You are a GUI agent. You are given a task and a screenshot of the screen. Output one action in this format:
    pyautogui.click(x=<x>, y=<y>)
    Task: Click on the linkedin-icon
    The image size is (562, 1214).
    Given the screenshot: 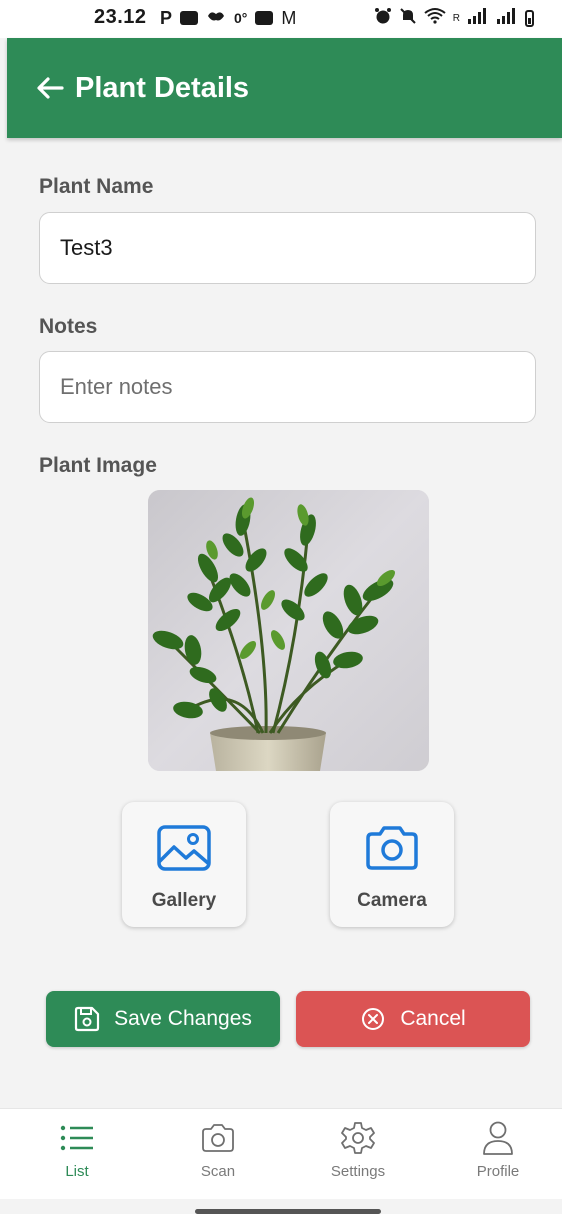 What is the action you would take?
    pyautogui.click(x=264, y=18)
    